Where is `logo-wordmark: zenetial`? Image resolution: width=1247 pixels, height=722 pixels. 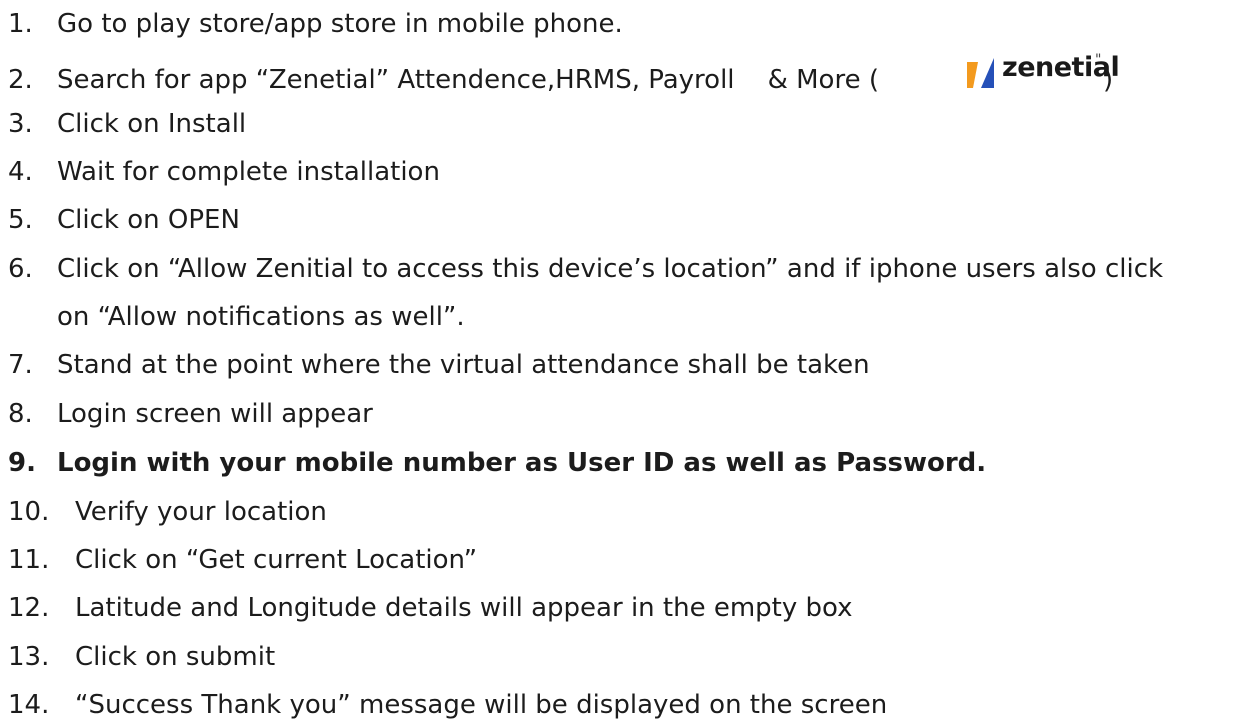
logo-wordmark: zenetial is located at coordinates (1061, 67).